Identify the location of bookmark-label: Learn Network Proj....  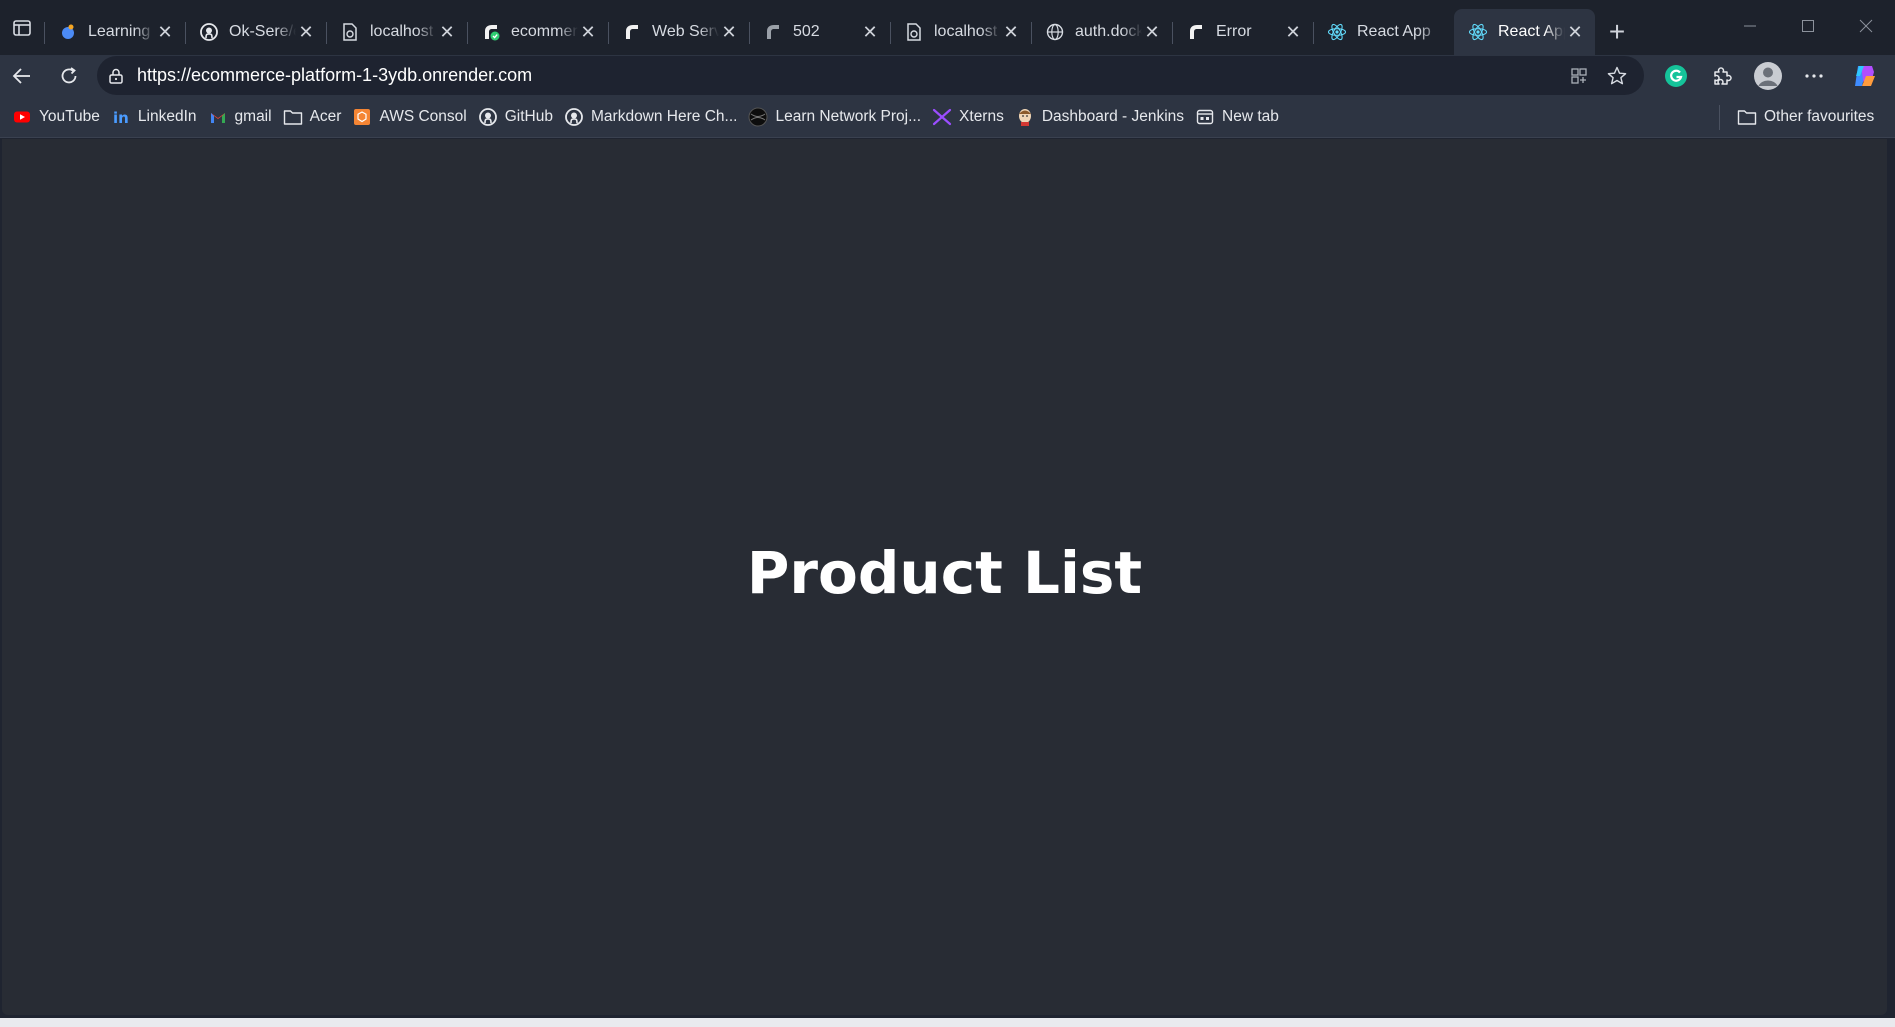
(848, 116).